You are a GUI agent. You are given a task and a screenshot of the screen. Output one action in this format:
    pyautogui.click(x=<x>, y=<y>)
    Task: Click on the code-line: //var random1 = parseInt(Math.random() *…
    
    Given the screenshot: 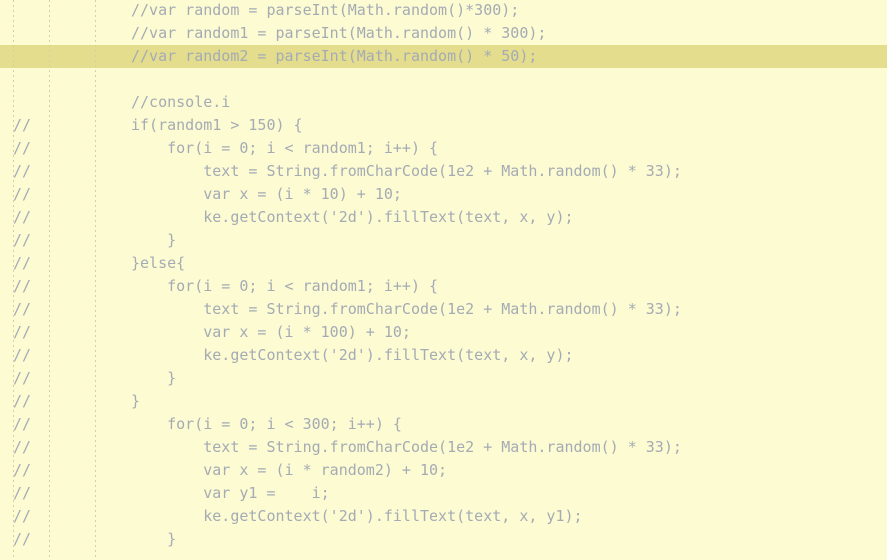 What is the action you would take?
    pyautogui.click(x=443, y=33)
    